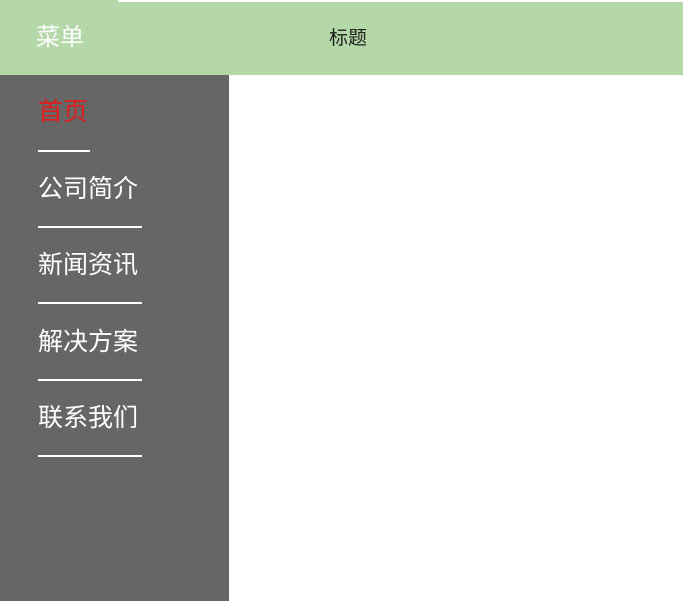  I want to click on header-bar: 菜单 标题, so click(341, 37).